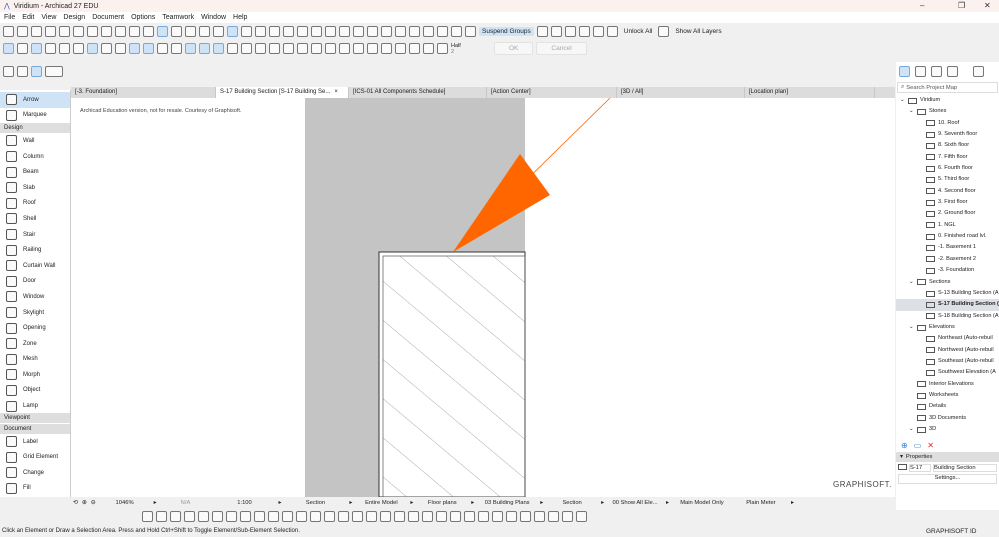 The image size is (999, 537). Describe the element at coordinates (162, 48) in the screenshot. I see `design-11-icon` at that location.